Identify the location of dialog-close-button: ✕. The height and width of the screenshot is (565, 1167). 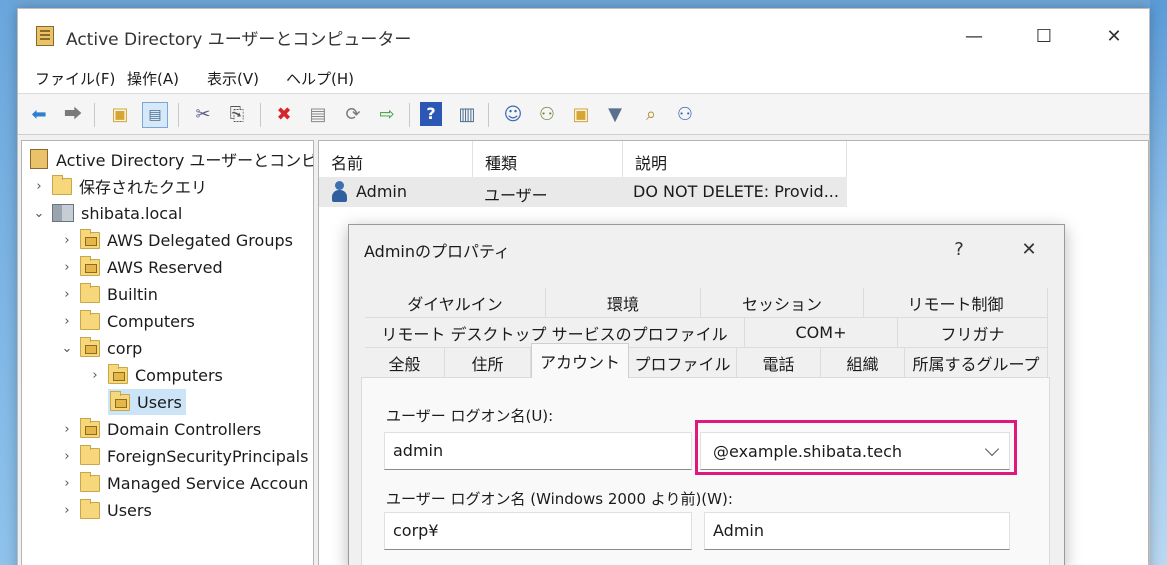
(1029, 249).